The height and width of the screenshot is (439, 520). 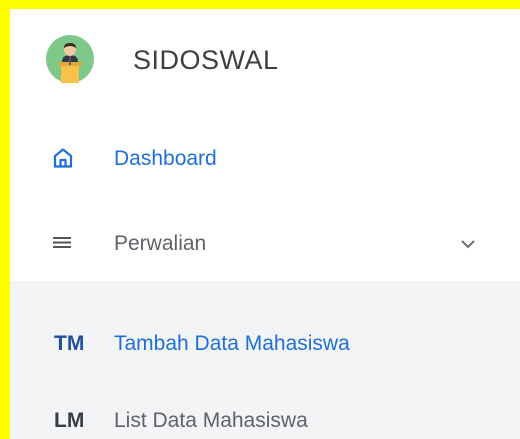 I want to click on chevron-down-icon, so click(x=468, y=244).